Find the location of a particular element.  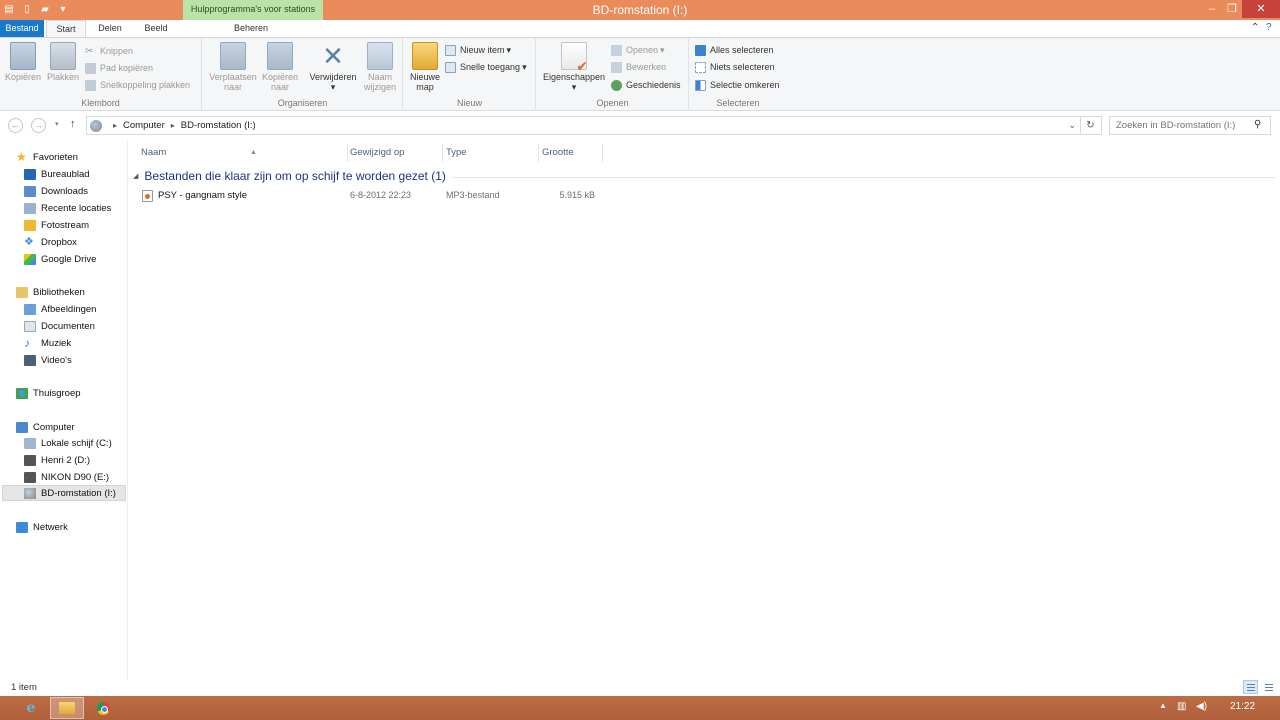

nav-item-desktop: Bureaublad is located at coordinates (57, 174).